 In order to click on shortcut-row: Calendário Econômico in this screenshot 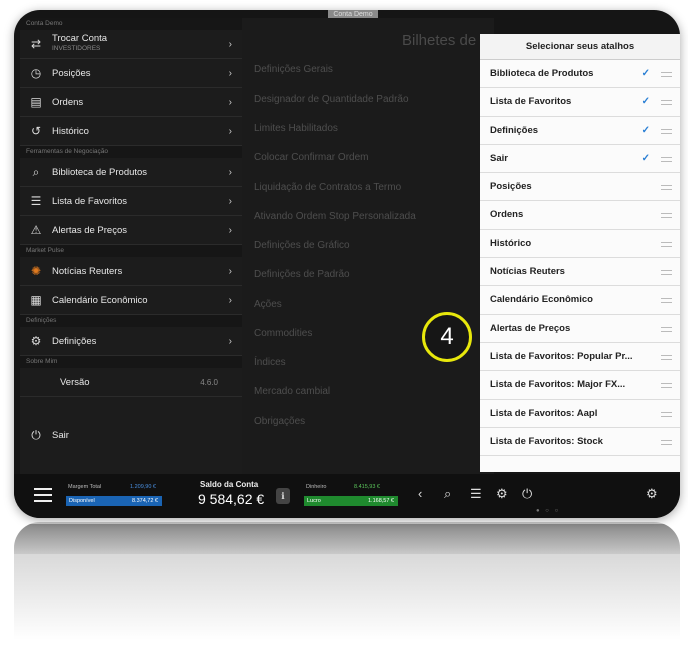, I will do `click(580, 300)`.